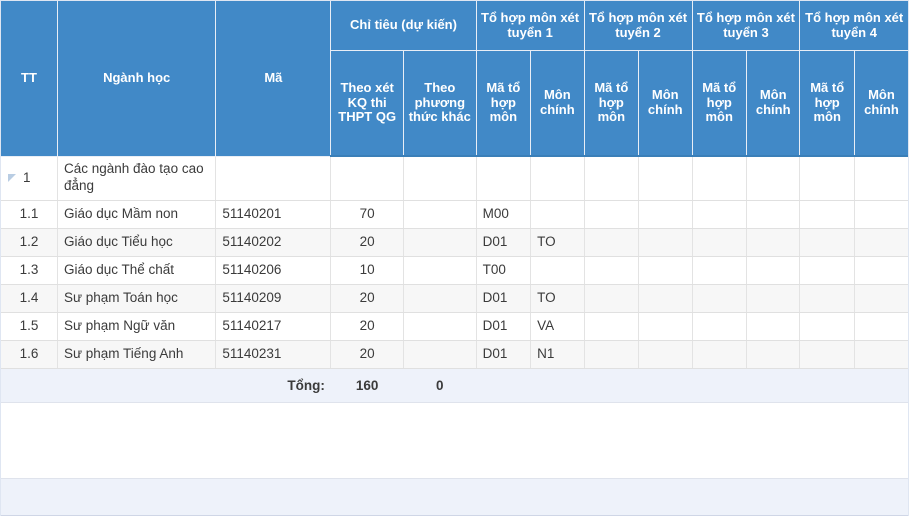 Image resolution: width=909 pixels, height=516 pixels. I want to click on cell-ma: 51140201, so click(273, 214).